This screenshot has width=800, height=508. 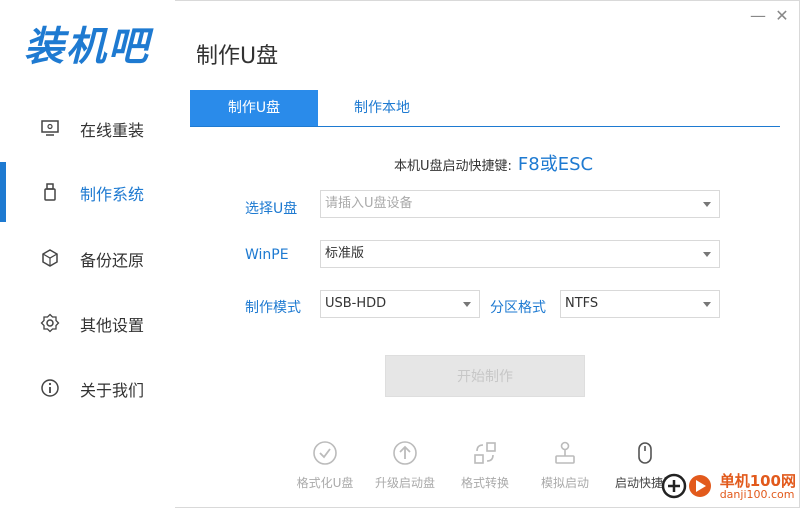 I want to click on shortcut-hint: 本机U盘启动快捷键: F8或ESC, so click(x=493, y=163).